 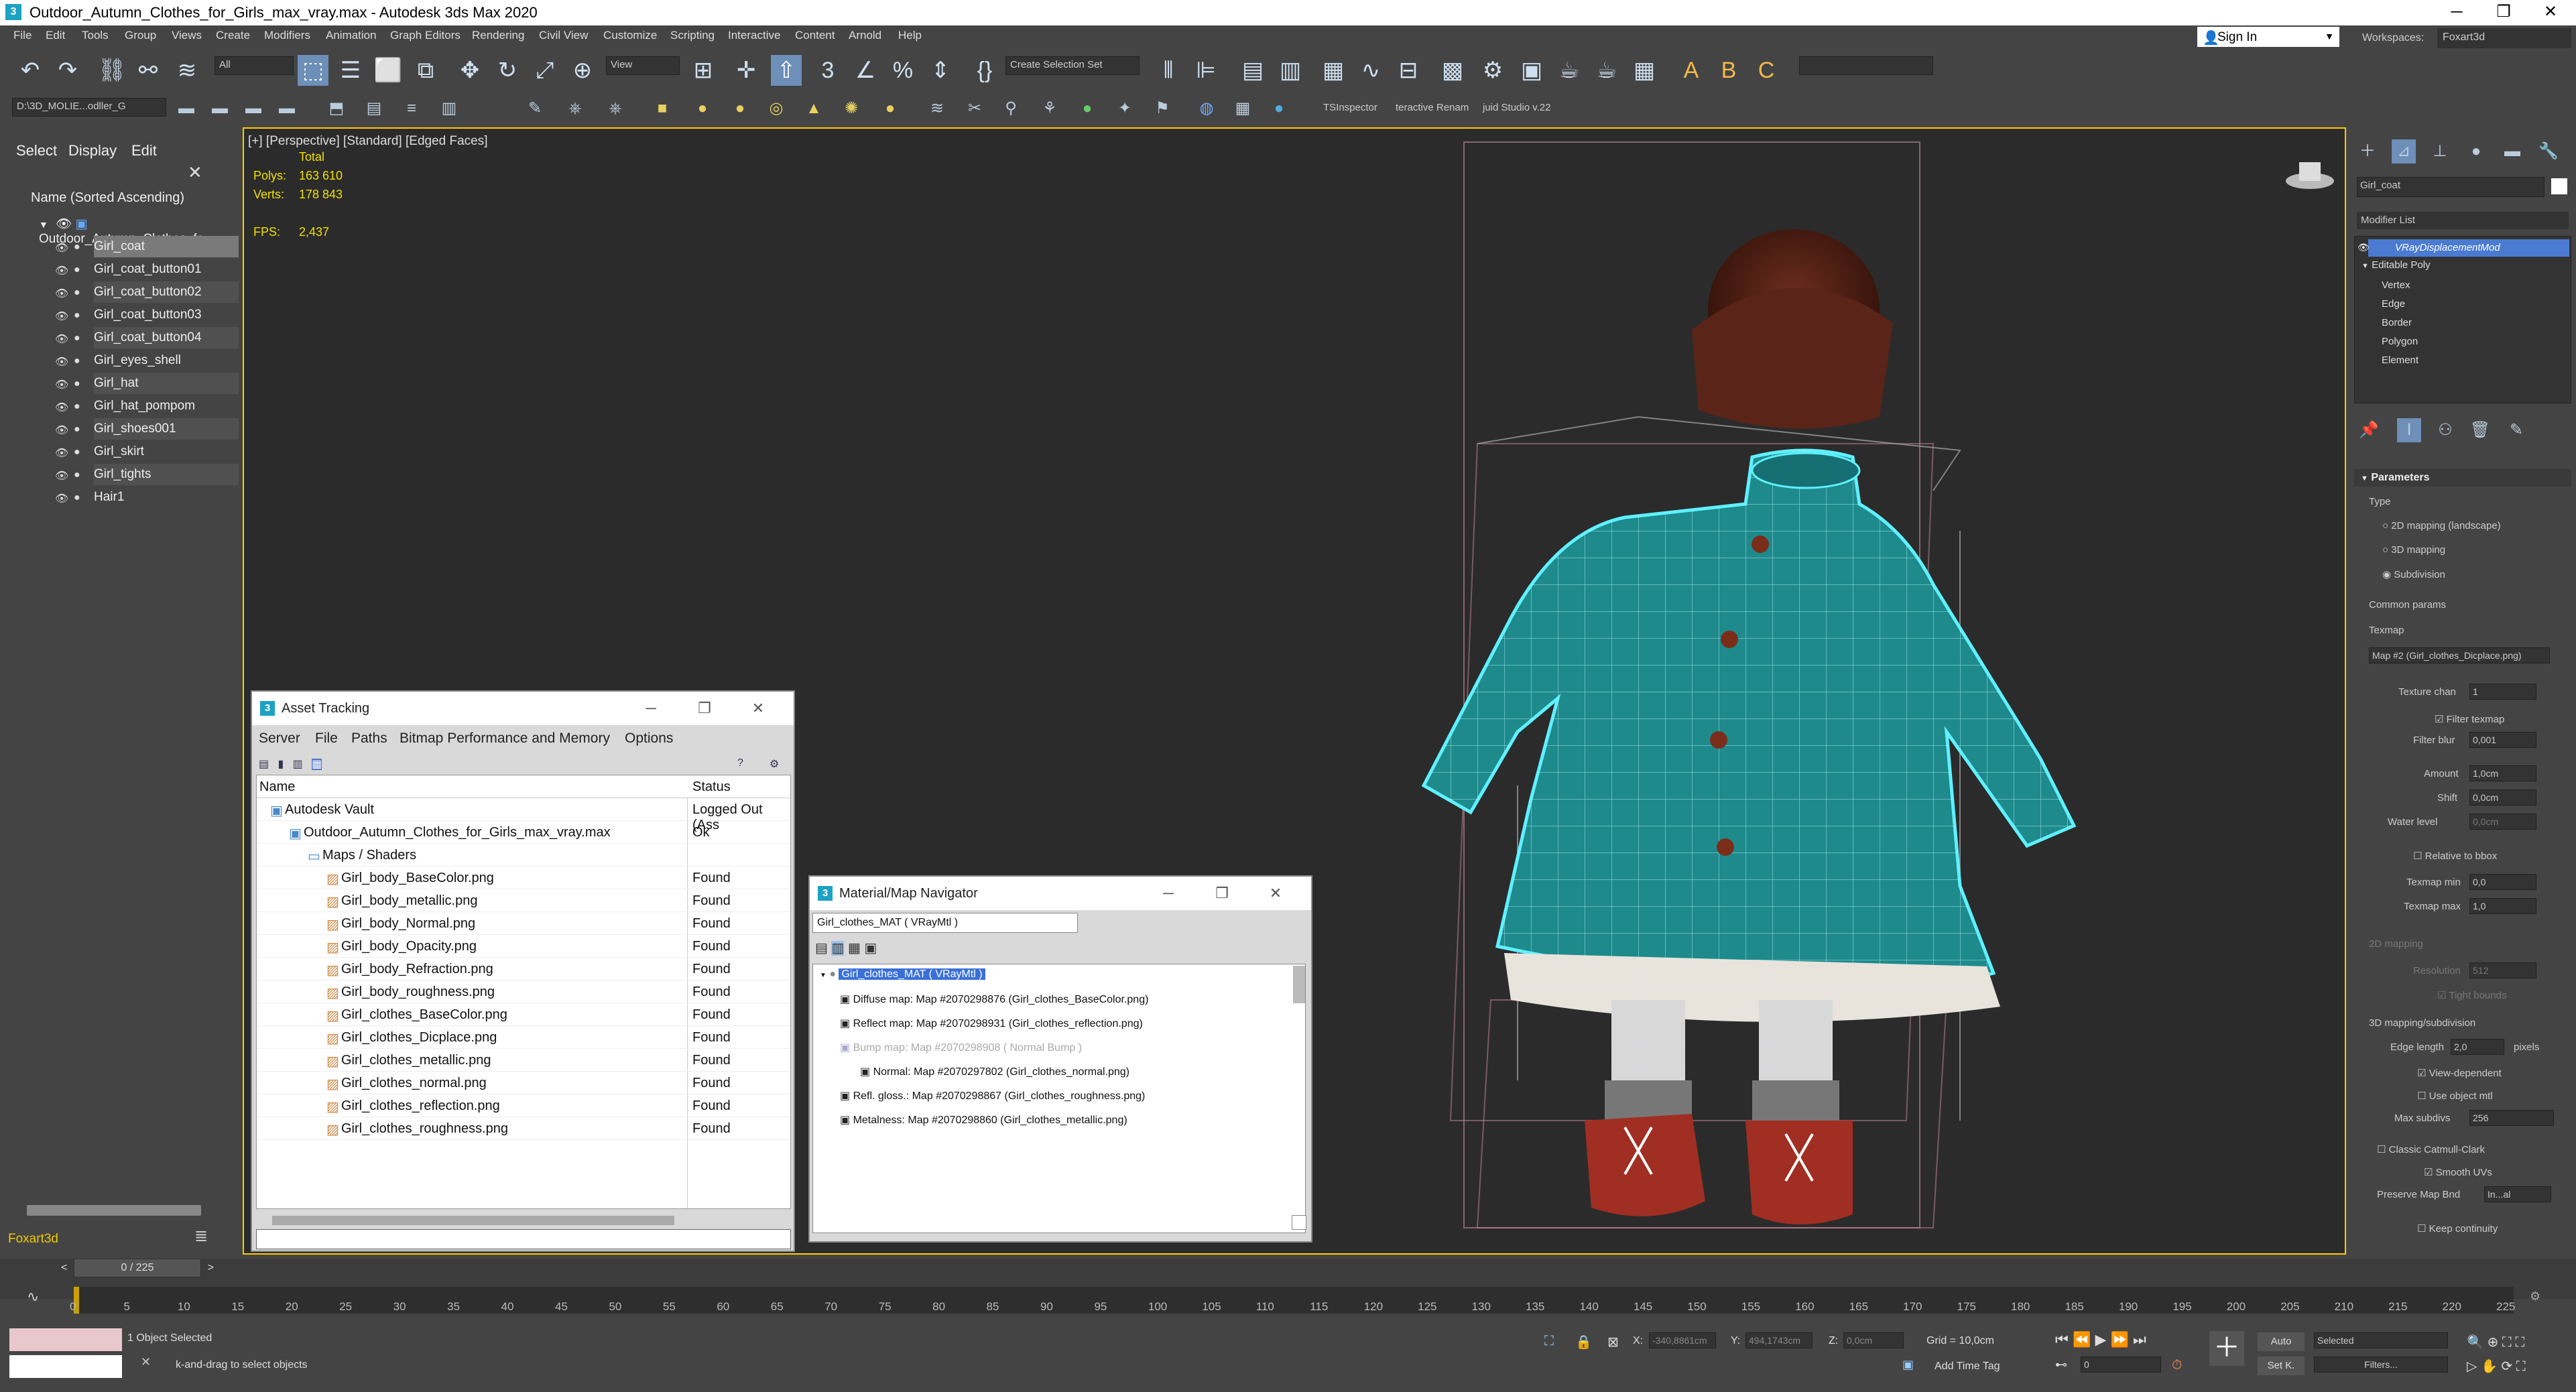 What do you see at coordinates (1409, 70) in the screenshot?
I see `schematic-view-icon: ⊟` at bounding box center [1409, 70].